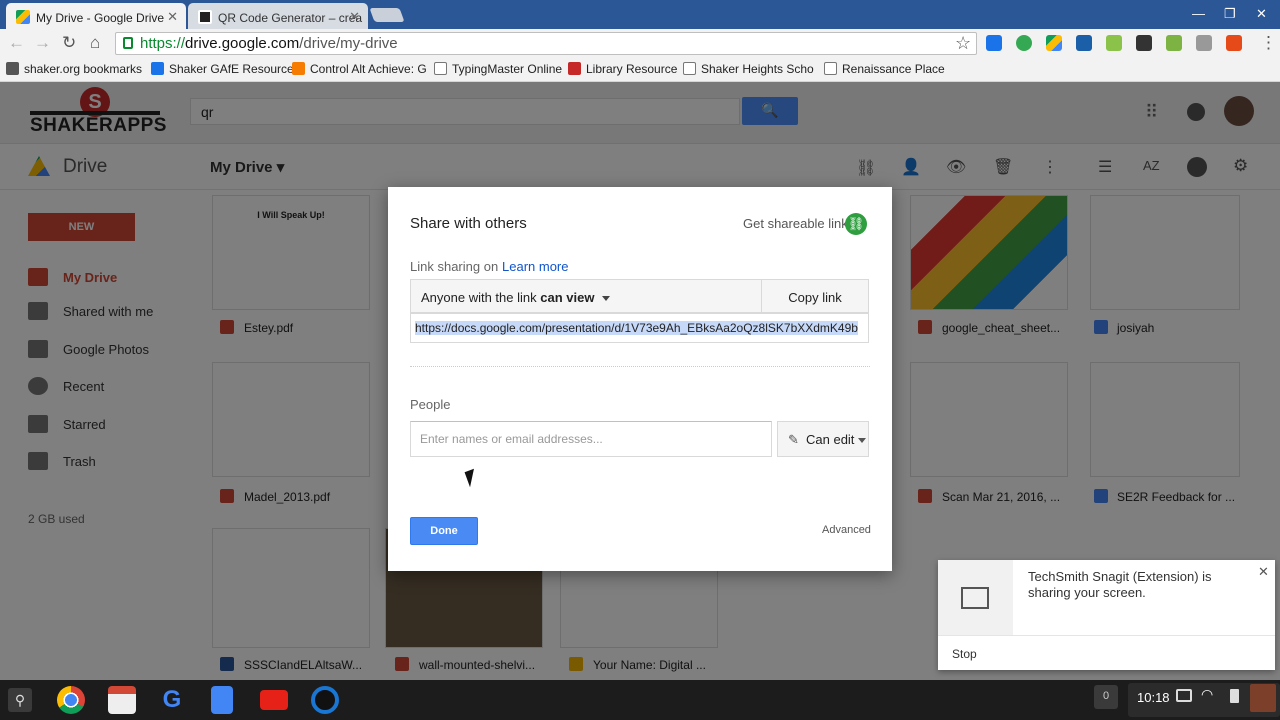 This screenshot has height=720, width=1280. What do you see at coordinates (1230, 14) in the screenshot?
I see `restore-icon: ❐` at bounding box center [1230, 14].